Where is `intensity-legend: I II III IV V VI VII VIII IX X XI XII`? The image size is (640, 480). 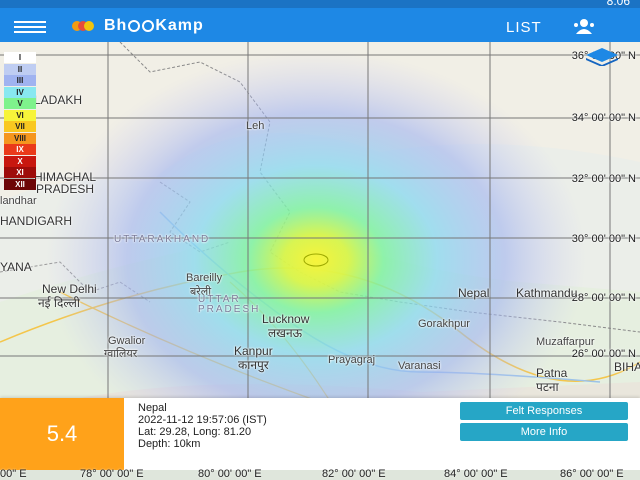 intensity-legend: I II III IV V VI VII VIII IX X XI XII is located at coordinates (20, 121).